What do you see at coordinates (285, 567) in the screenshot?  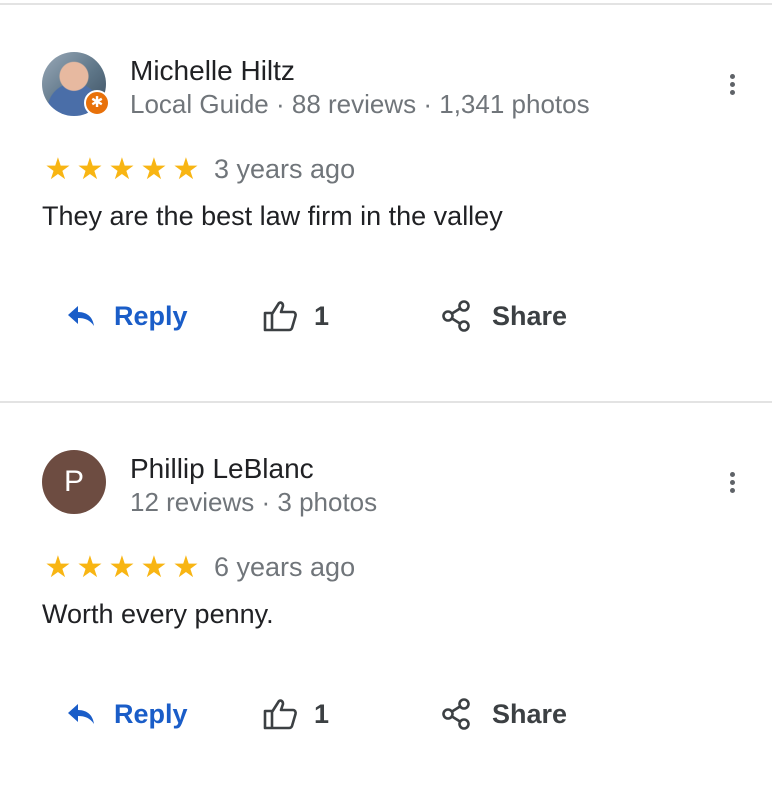 I see `review-time: 6 years ago` at bounding box center [285, 567].